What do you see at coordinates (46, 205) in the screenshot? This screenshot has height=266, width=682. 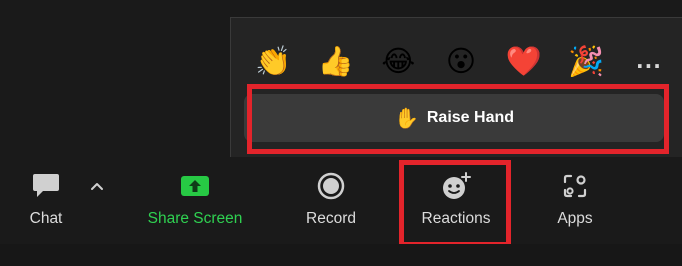 I see `chat-button: Chat` at bounding box center [46, 205].